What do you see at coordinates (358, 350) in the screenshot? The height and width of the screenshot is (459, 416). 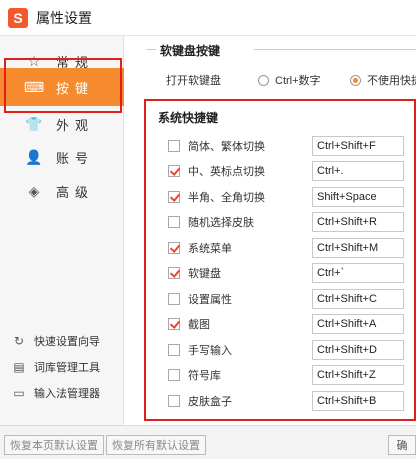 I see `hotkey-input-handwriting` at bounding box center [358, 350].